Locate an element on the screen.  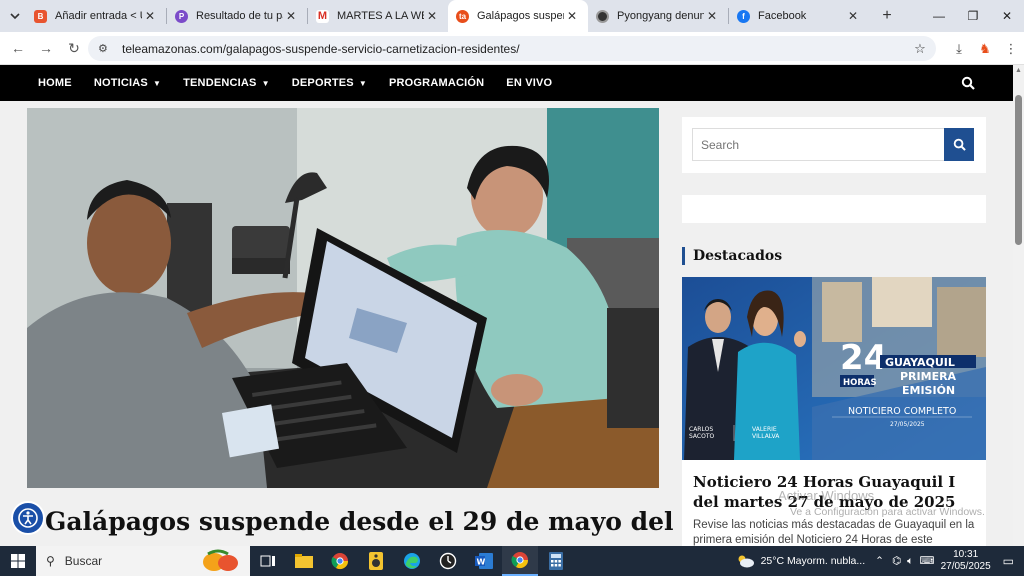
nav-deportes: DEPORTES ▼ is located at coordinates (329, 83).